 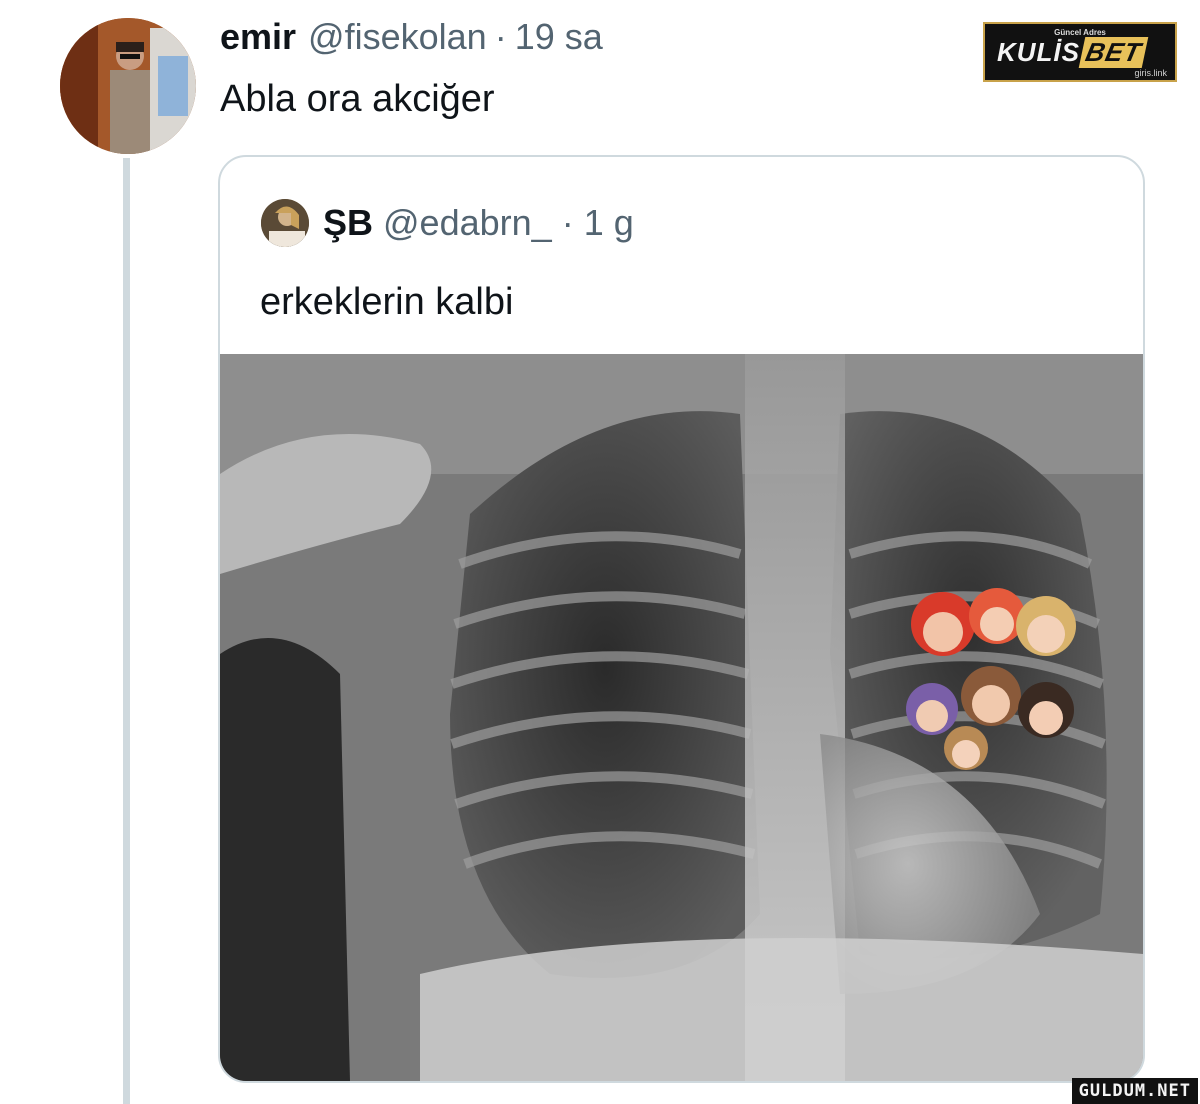 I want to click on sponsor-badge-sub-text: giris.link, so click(x=1150, y=73).